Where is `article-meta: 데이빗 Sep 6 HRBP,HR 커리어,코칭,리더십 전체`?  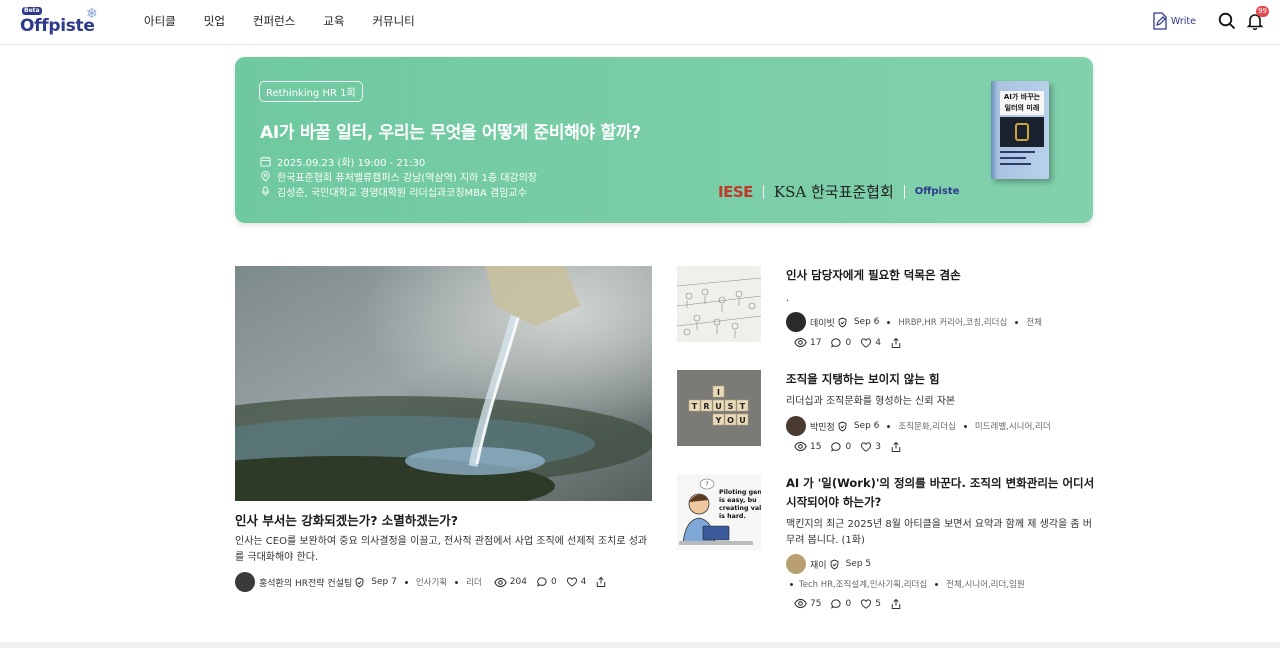
article-meta: 데이빗 Sep 6 HRBP,HR 커리어,코칭,리더십 전체 is located at coordinates (914, 322).